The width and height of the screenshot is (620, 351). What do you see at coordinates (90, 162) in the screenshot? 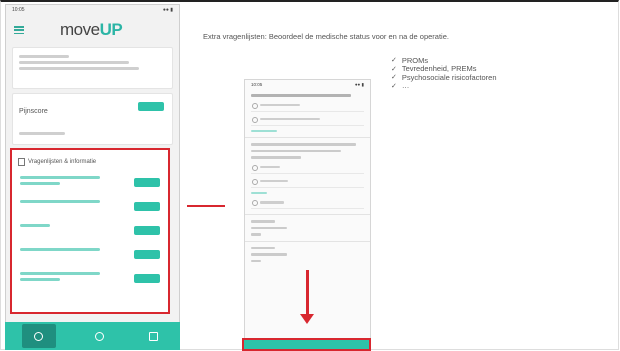
I see `questionnaires-menu-title: Vragenlijsten & informatie` at bounding box center [90, 162].